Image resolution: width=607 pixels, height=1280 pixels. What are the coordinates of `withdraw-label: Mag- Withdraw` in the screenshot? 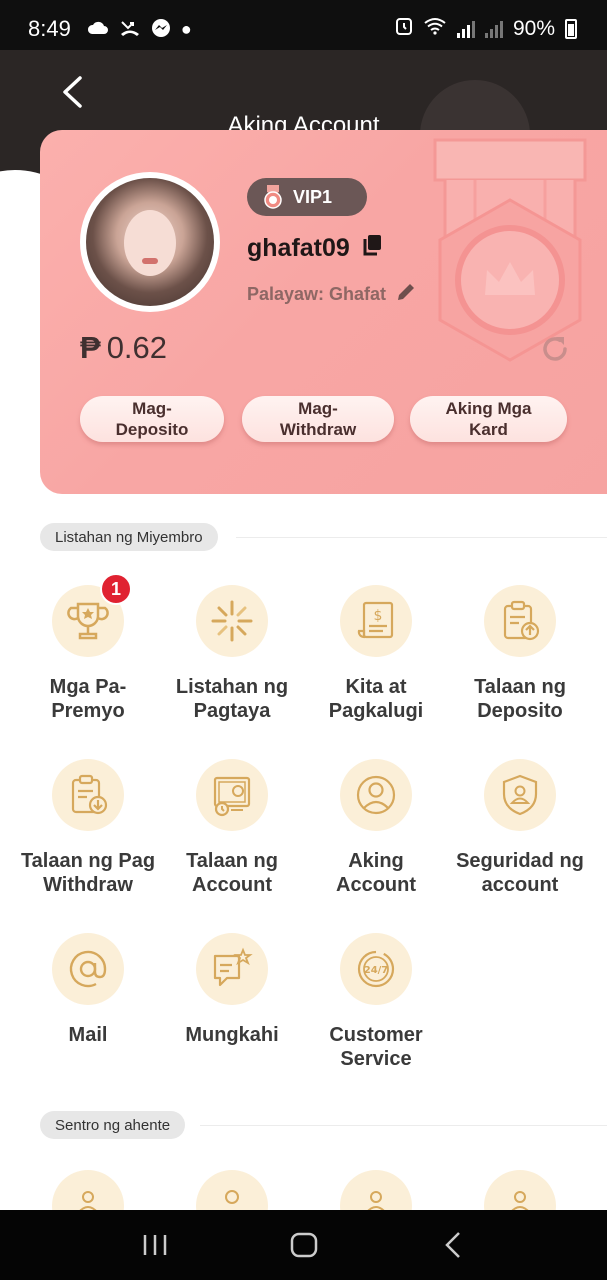 It's located at (318, 419).